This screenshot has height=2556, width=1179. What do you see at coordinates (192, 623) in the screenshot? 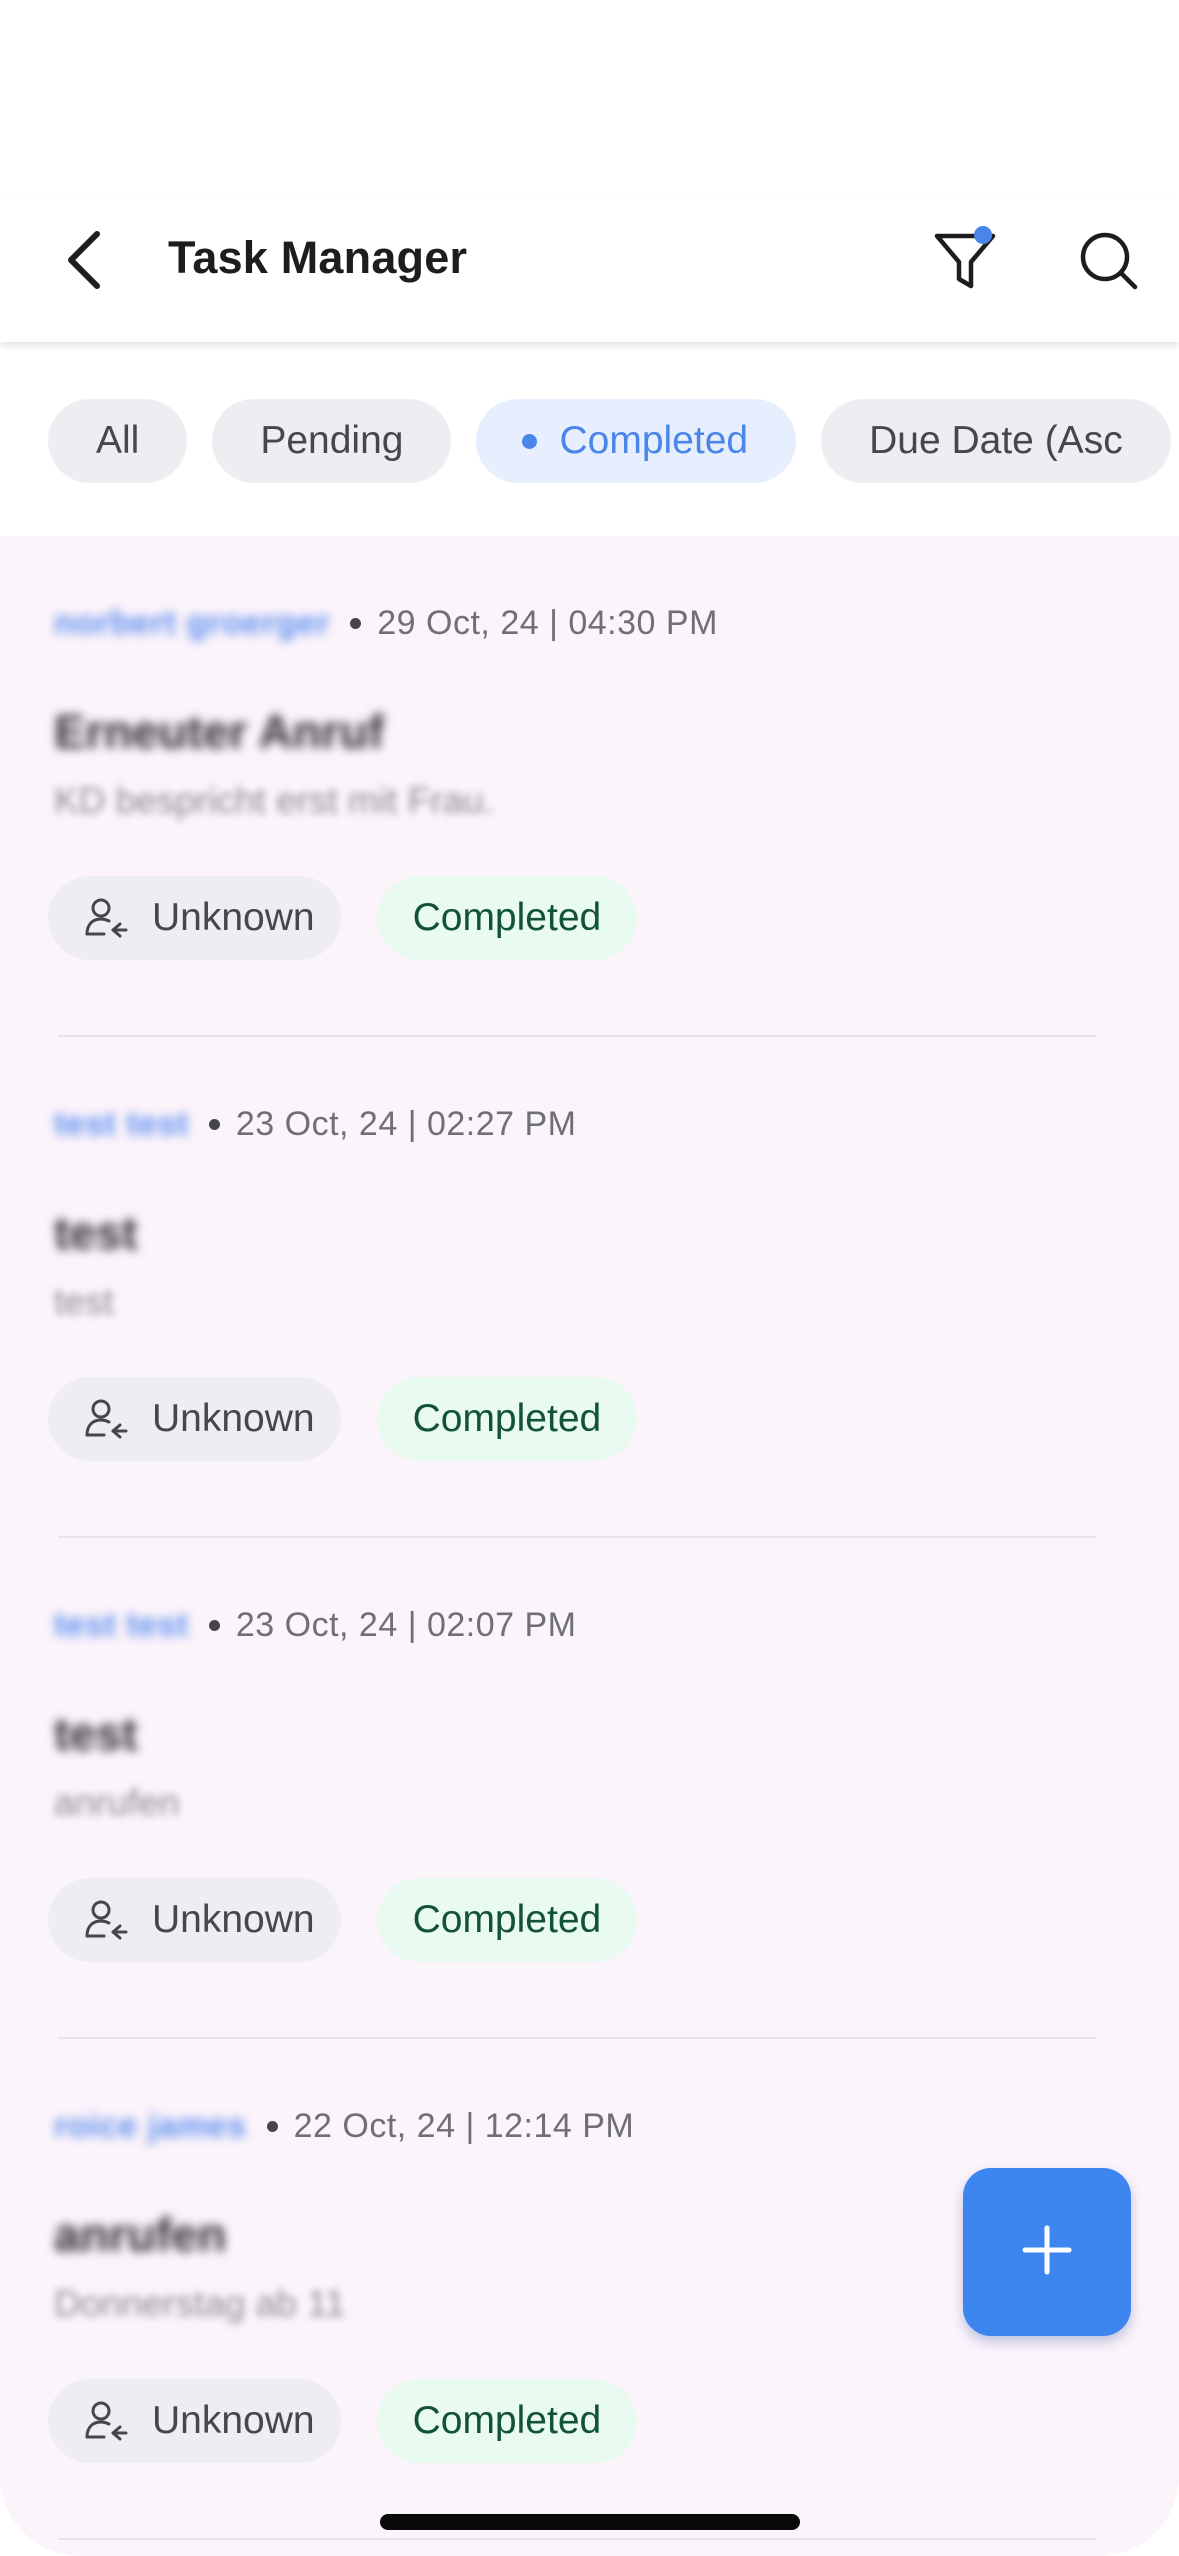
I see `task-owner: norbert groerger` at bounding box center [192, 623].